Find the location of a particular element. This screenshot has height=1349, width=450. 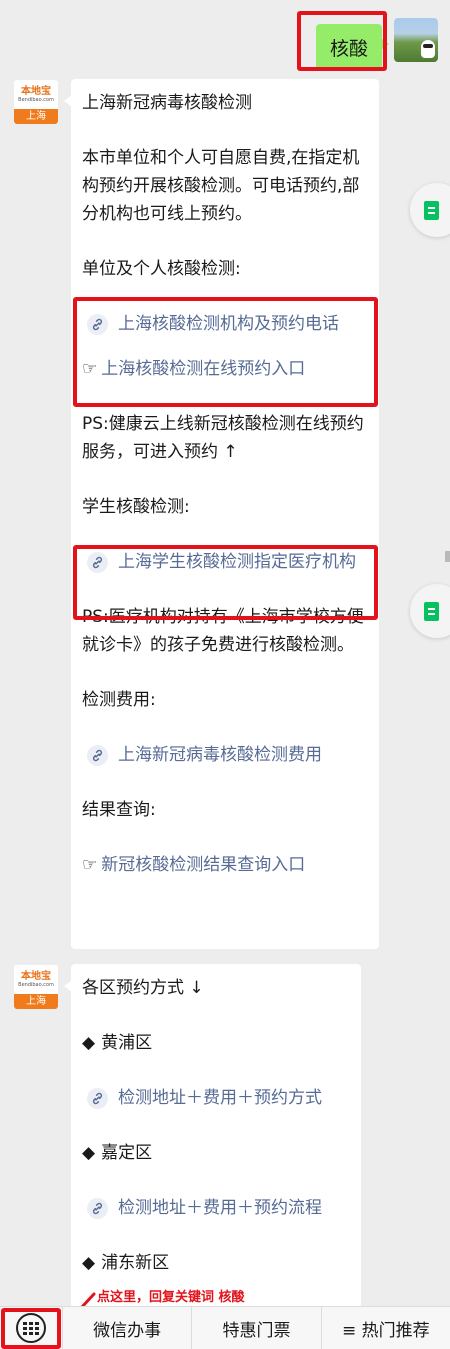

ps-note: PS:医疗机构对持有《上海市学校方便就诊卡》的孩子免费进行核酸检测。 is located at coordinates (223, 631).